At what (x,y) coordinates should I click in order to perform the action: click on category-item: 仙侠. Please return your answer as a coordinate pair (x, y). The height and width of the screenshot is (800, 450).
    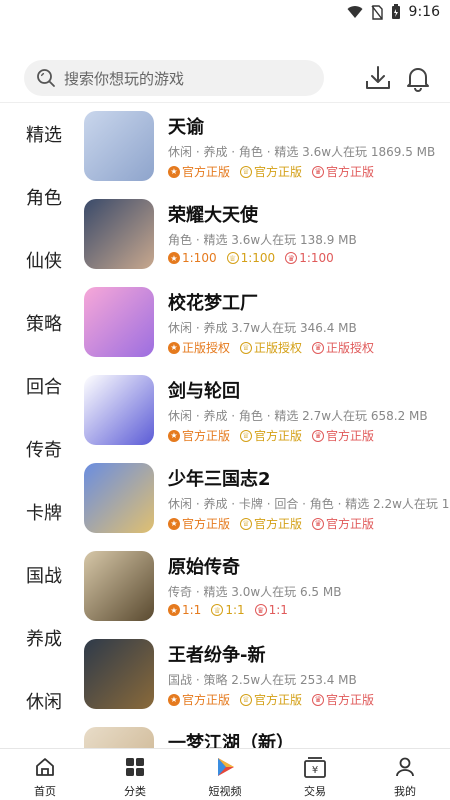
    Looking at the image, I should click on (44, 260).